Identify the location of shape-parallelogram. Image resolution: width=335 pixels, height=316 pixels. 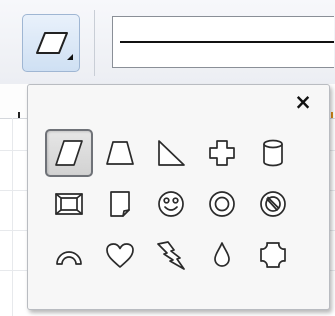
(69, 153).